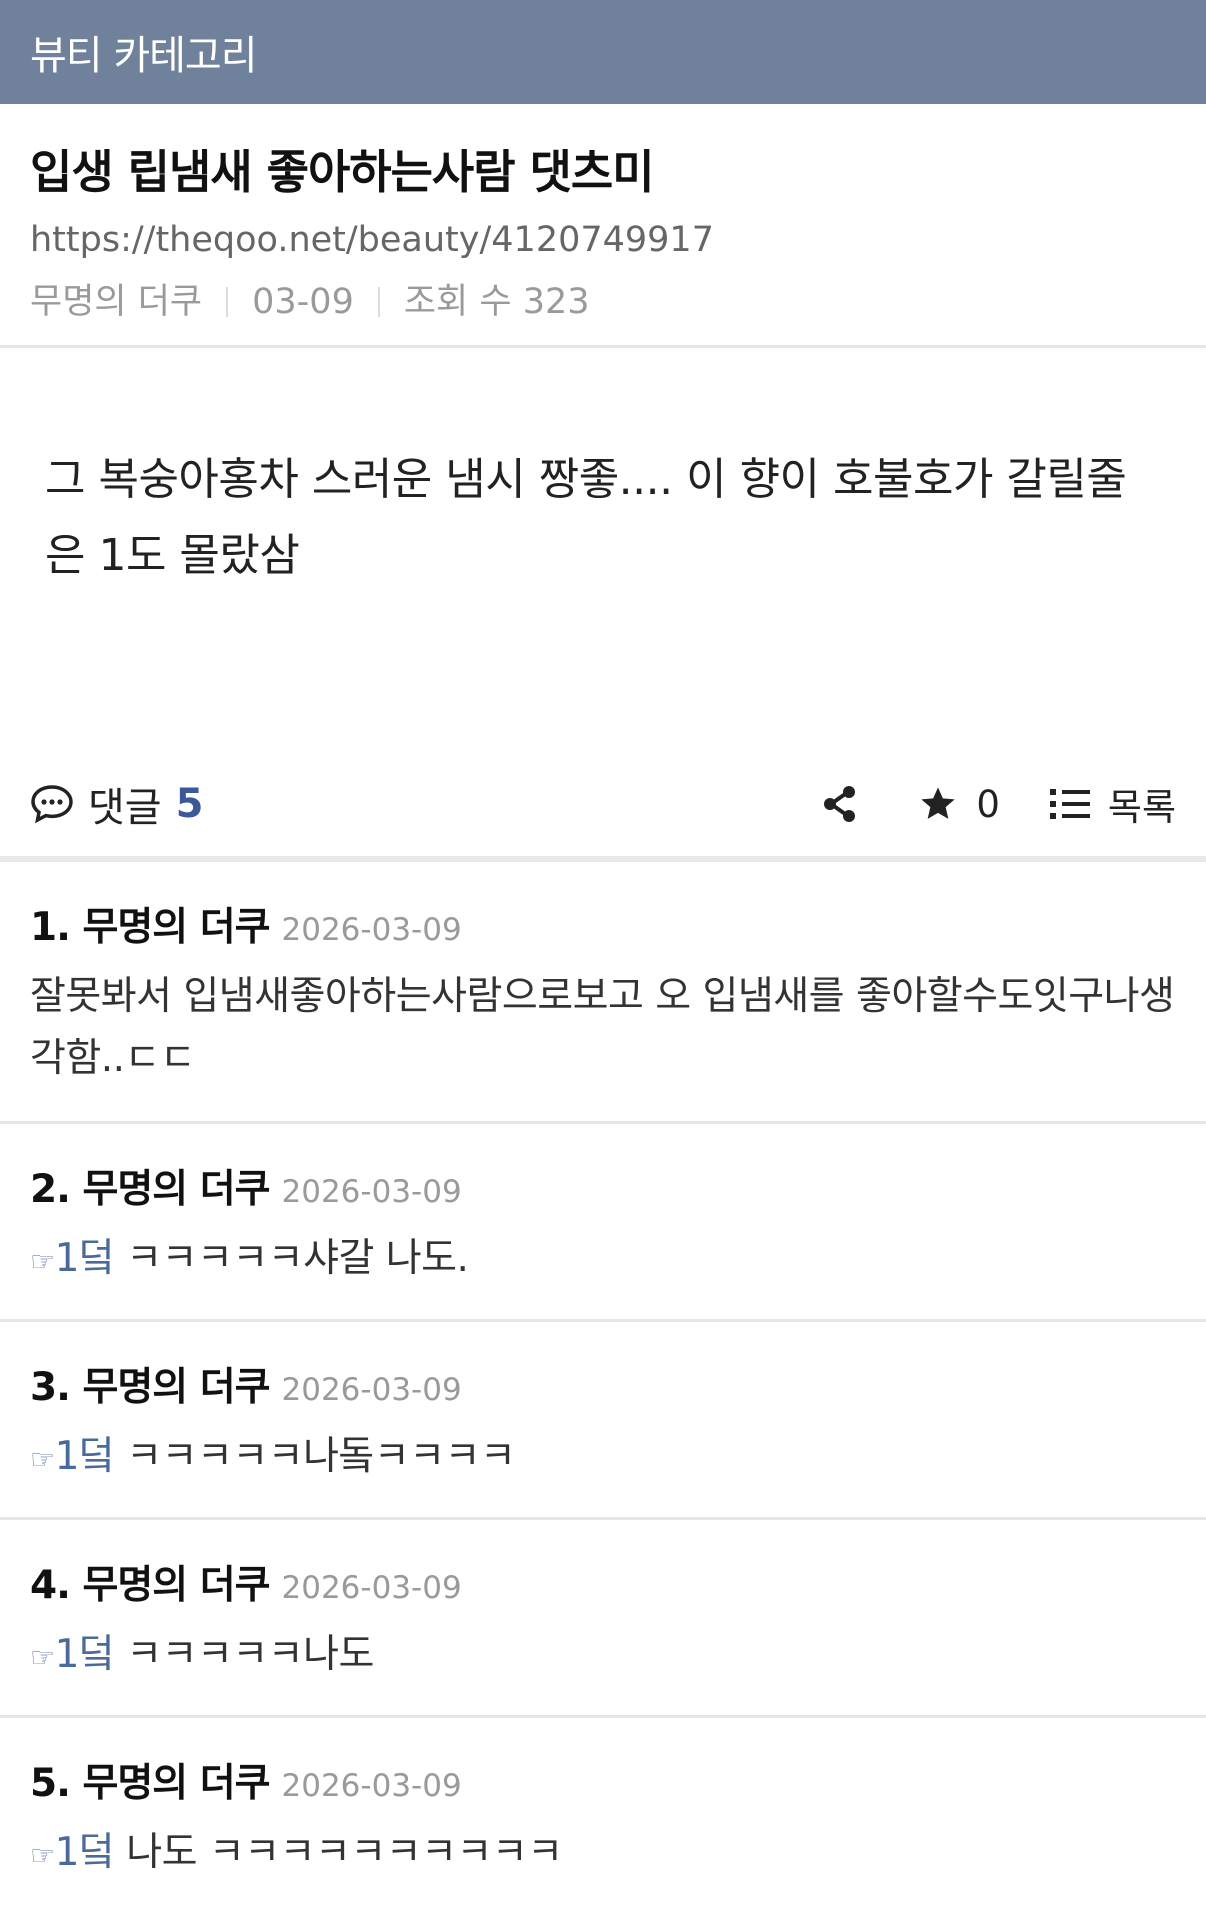  I want to click on comment-author: 4. 무명의 더쿠, so click(150, 1582).